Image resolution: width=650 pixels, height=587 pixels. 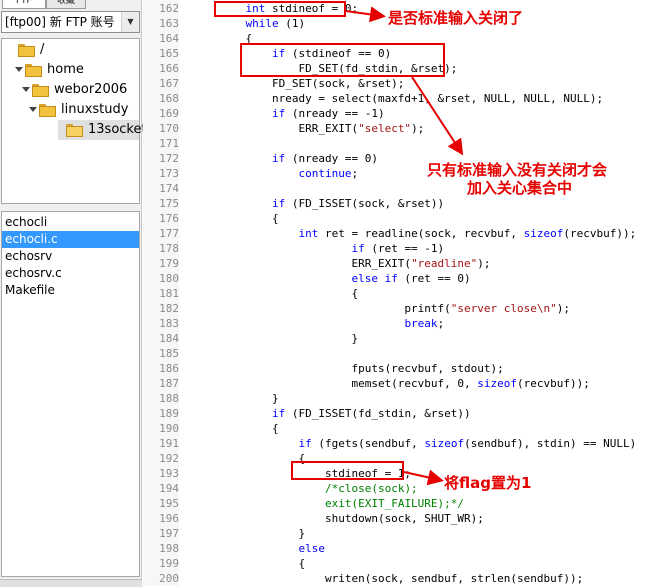 I want to click on line-number: 192, so click(x=169, y=458).